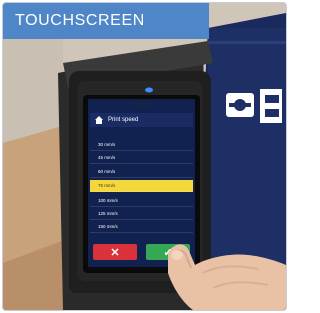  I want to click on speed-option: 100 mm/s, so click(141, 201).